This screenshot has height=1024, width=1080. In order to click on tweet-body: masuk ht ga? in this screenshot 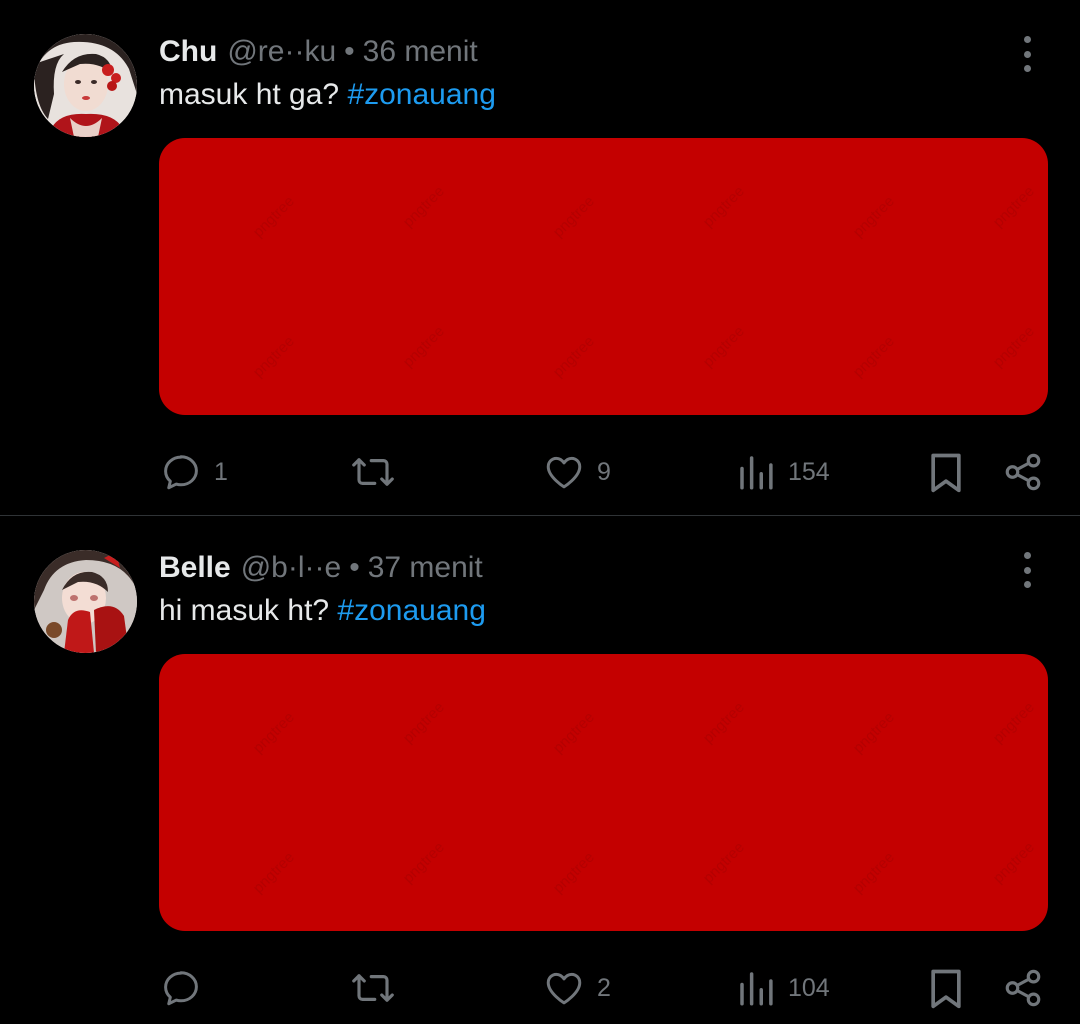, I will do `click(253, 94)`.